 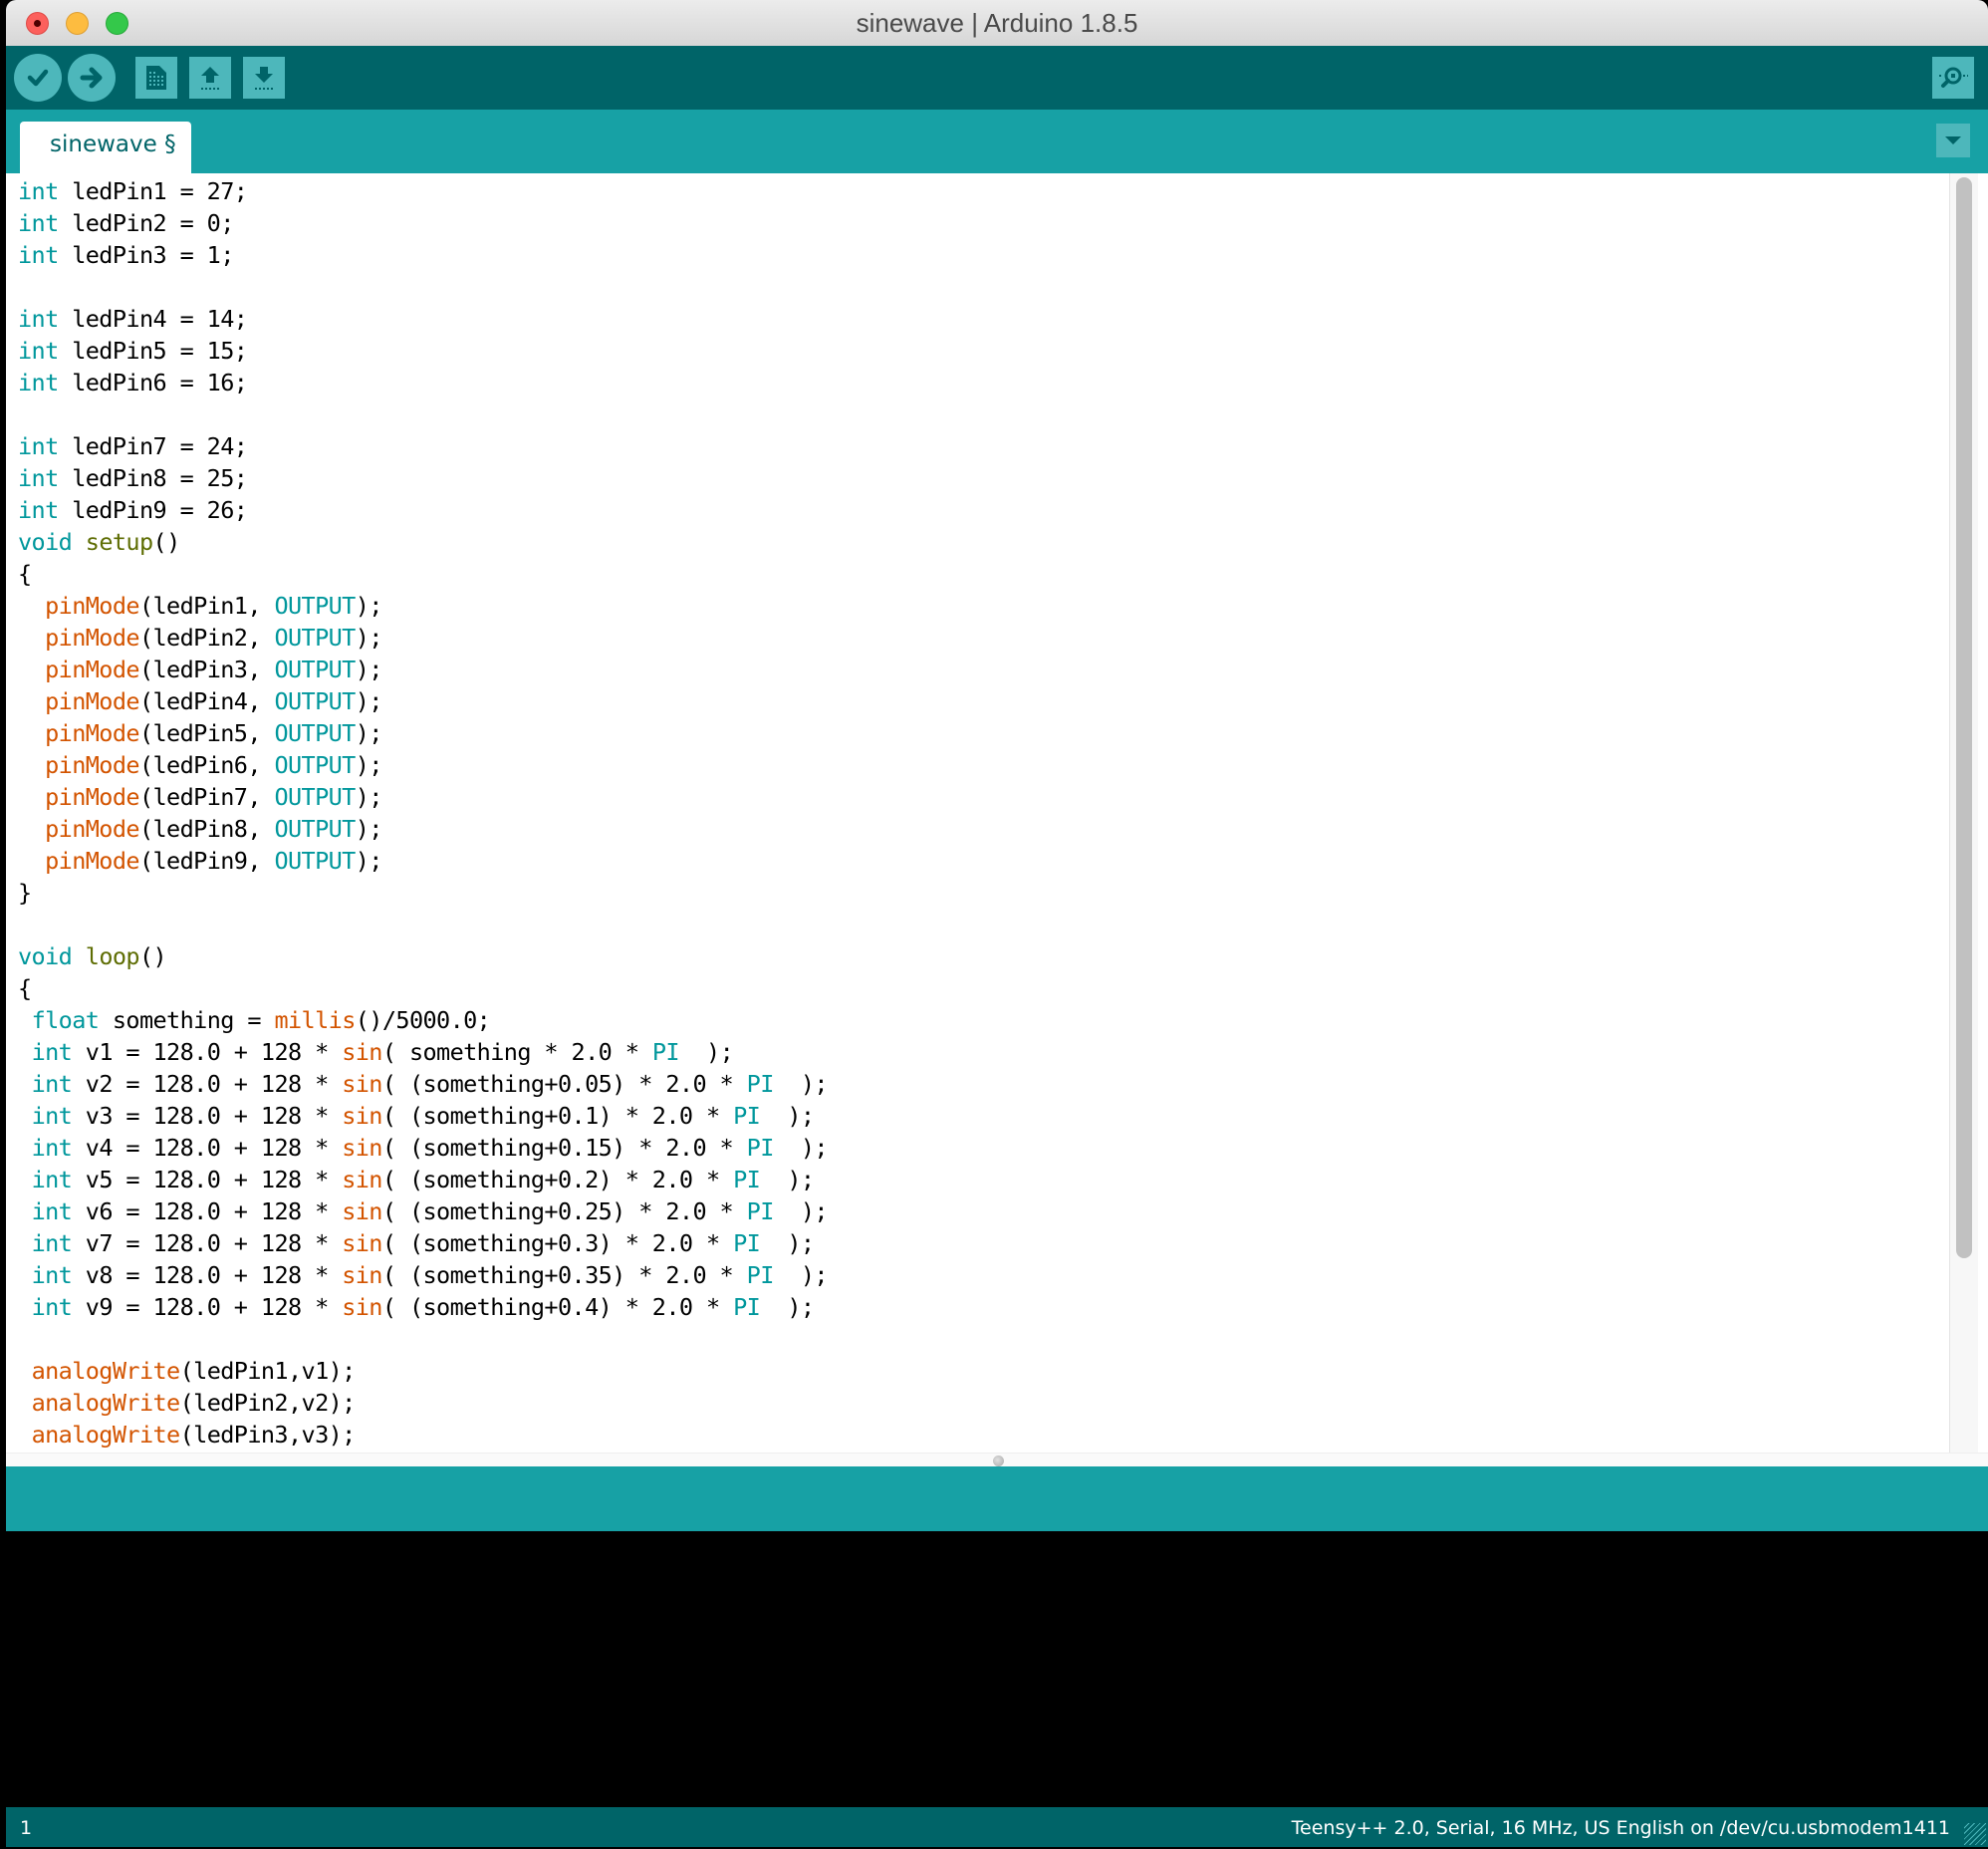 What do you see at coordinates (207, 1116) in the screenshot?
I see `code-text-token: v3 = 128.0 + 128 *` at bounding box center [207, 1116].